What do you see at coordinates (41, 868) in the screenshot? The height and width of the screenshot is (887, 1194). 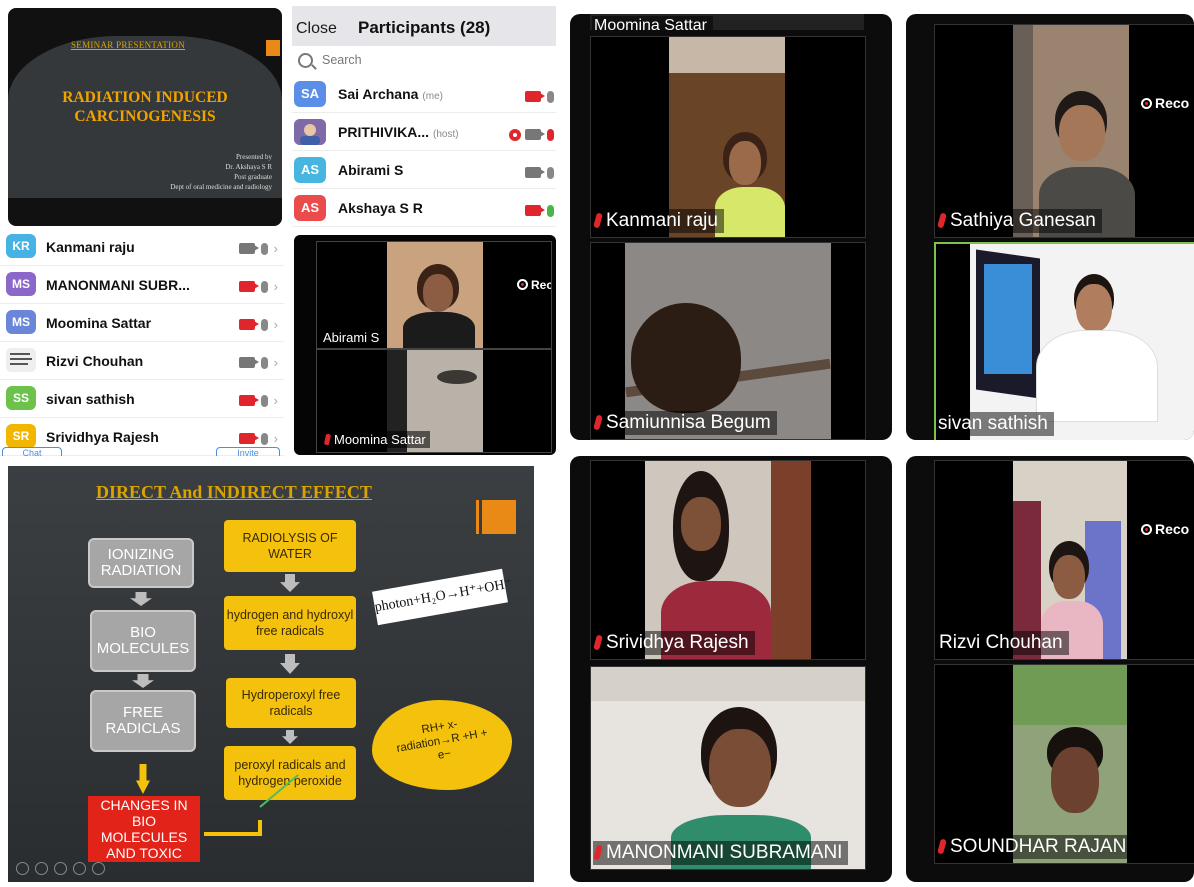 I see `play-icon` at bounding box center [41, 868].